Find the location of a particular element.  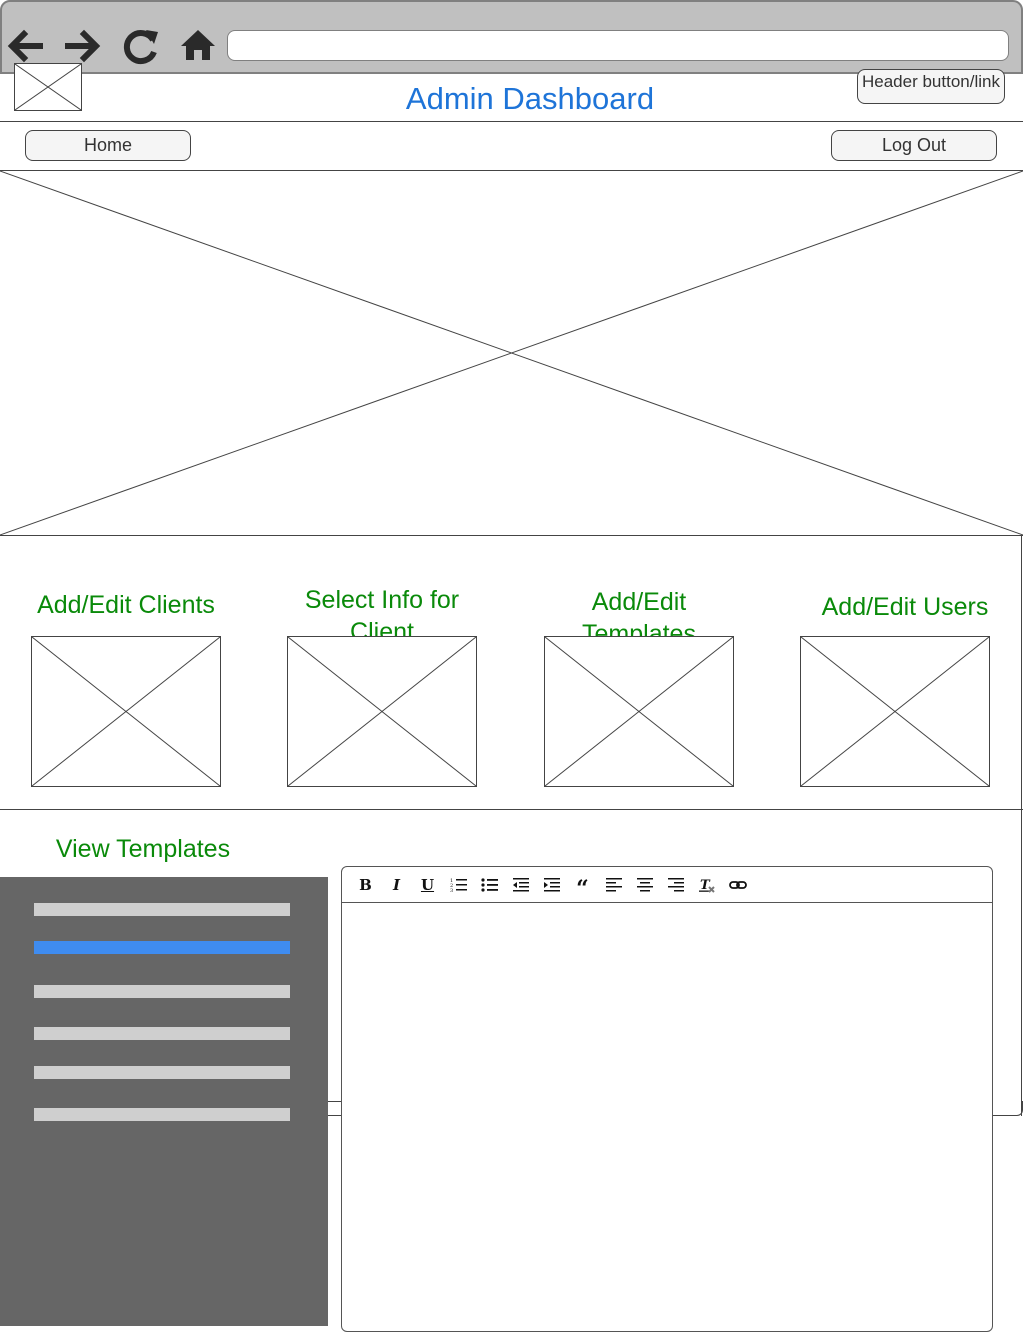

tile-clients is located at coordinates (126, 711).